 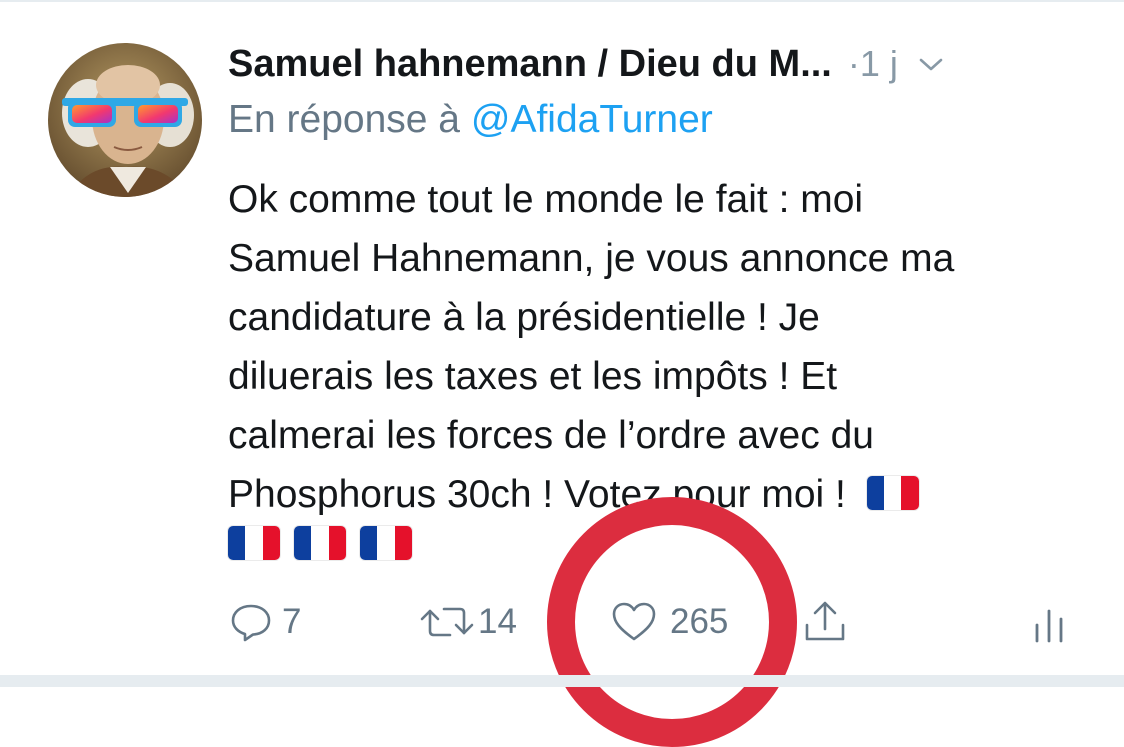 What do you see at coordinates (470, 120) in the screenshot?
I see `reply-context: En réponse à @AfidaTurner` at bounding box center [470, 120].